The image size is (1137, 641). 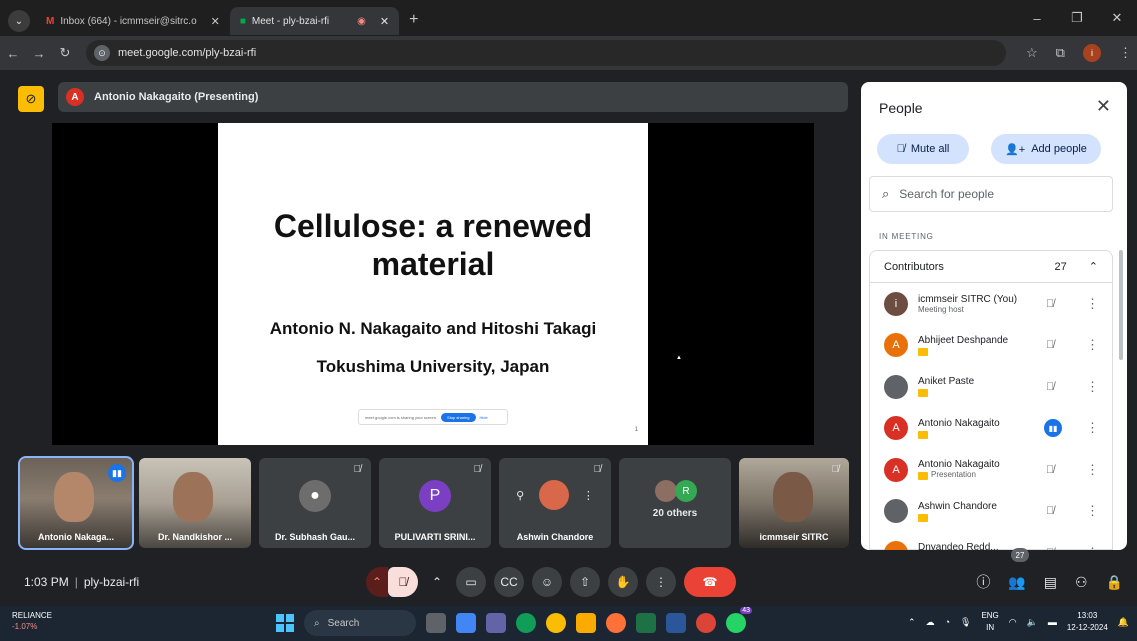 What do you see at coordinates (1013, 622) in the screenshot?
I see `wifi-icon: ◠` at bounding box center [1013, 622].